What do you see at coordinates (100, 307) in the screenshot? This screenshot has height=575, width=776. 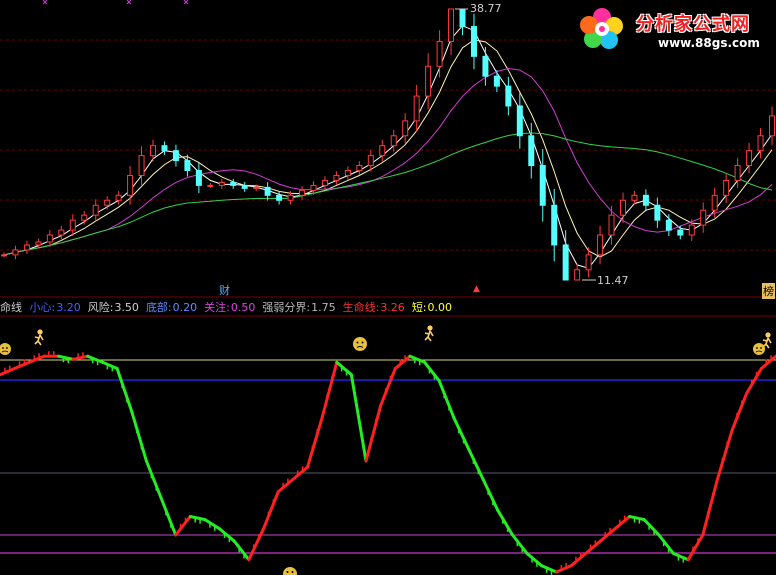 I see `indicator-label-1: 风险:` at bounding box center [100, 307].